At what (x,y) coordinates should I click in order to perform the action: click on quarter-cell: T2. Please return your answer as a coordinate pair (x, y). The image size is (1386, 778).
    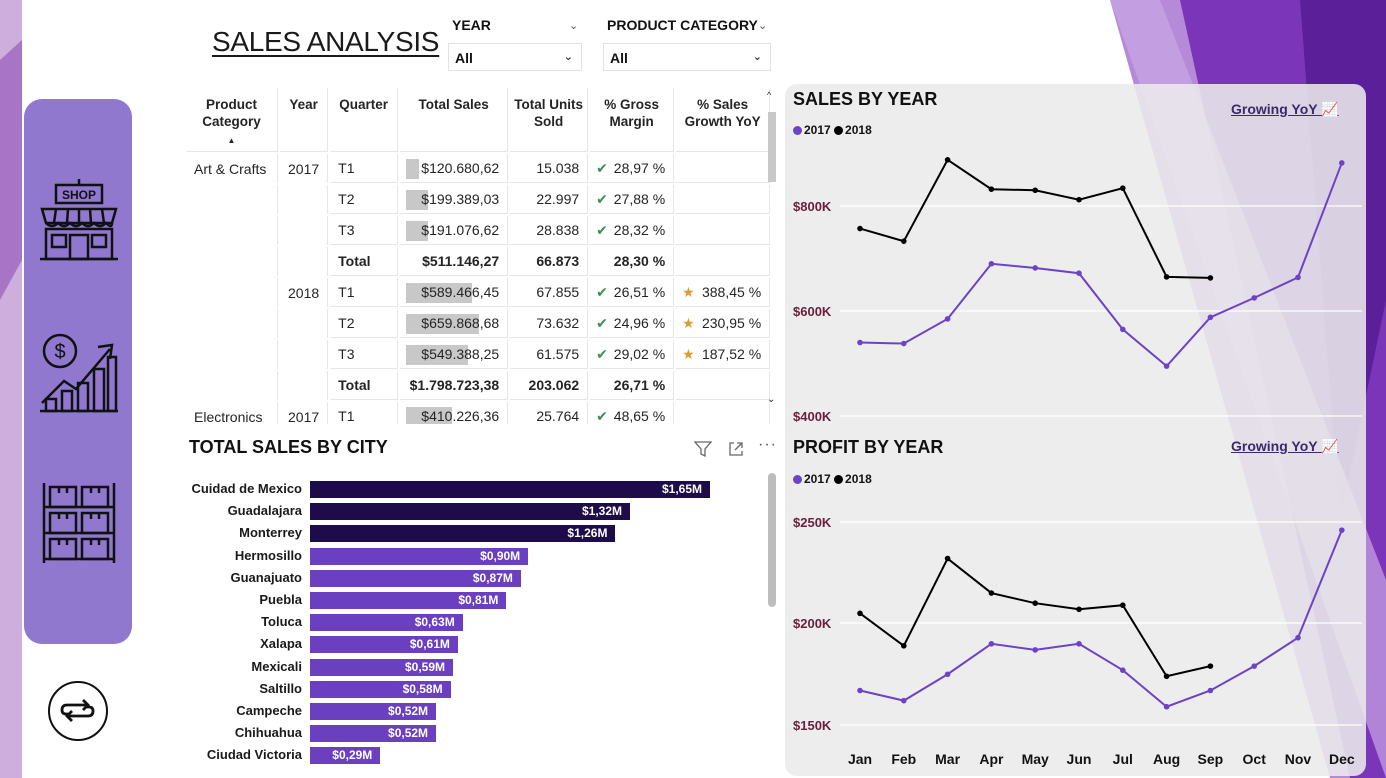
    Looking at the image, I should click on (364, 199).